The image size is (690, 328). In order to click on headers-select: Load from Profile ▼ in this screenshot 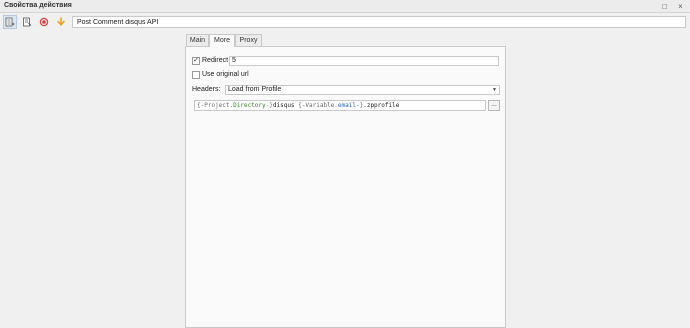, I will do `click(362, 90)`.